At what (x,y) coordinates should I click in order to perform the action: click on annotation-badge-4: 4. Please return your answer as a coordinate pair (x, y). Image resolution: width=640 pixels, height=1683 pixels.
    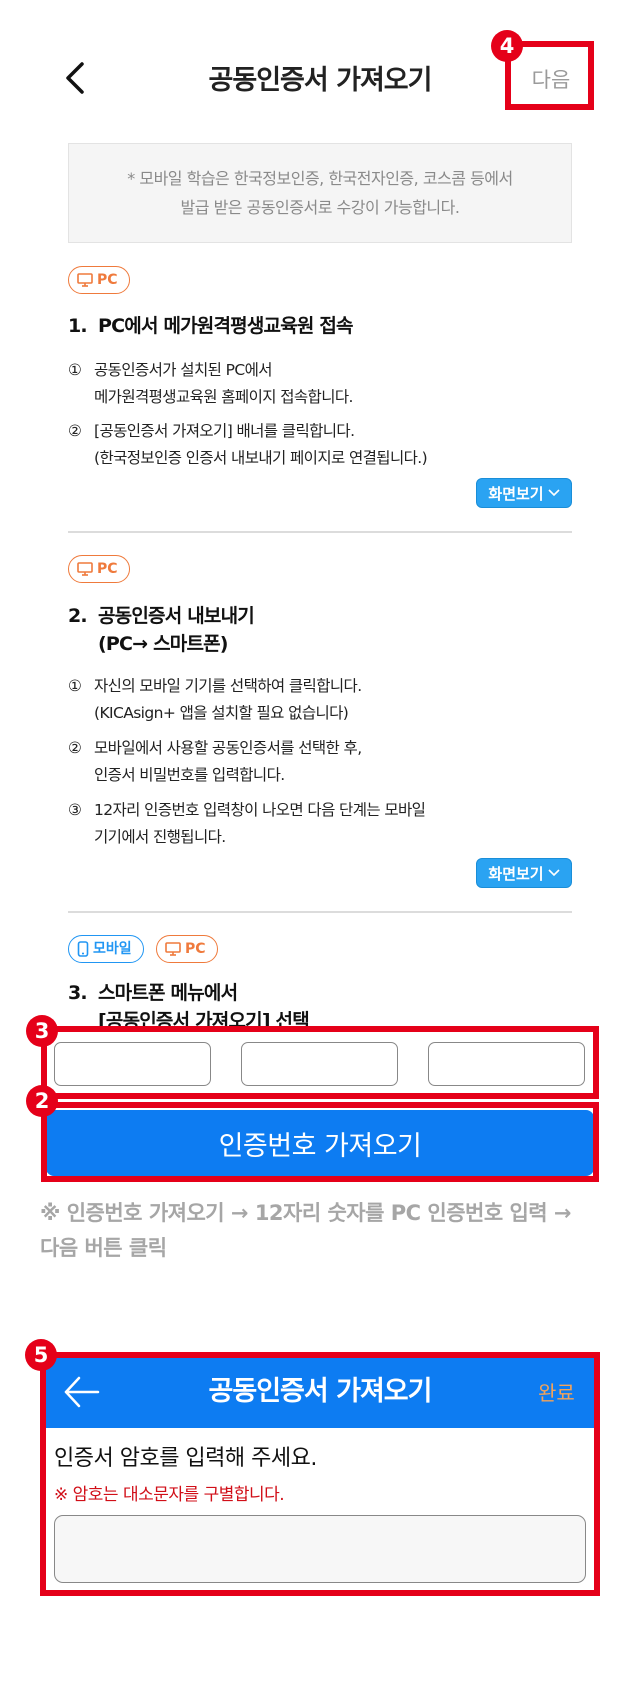
    Looking at the image, I should click on (507, 46).